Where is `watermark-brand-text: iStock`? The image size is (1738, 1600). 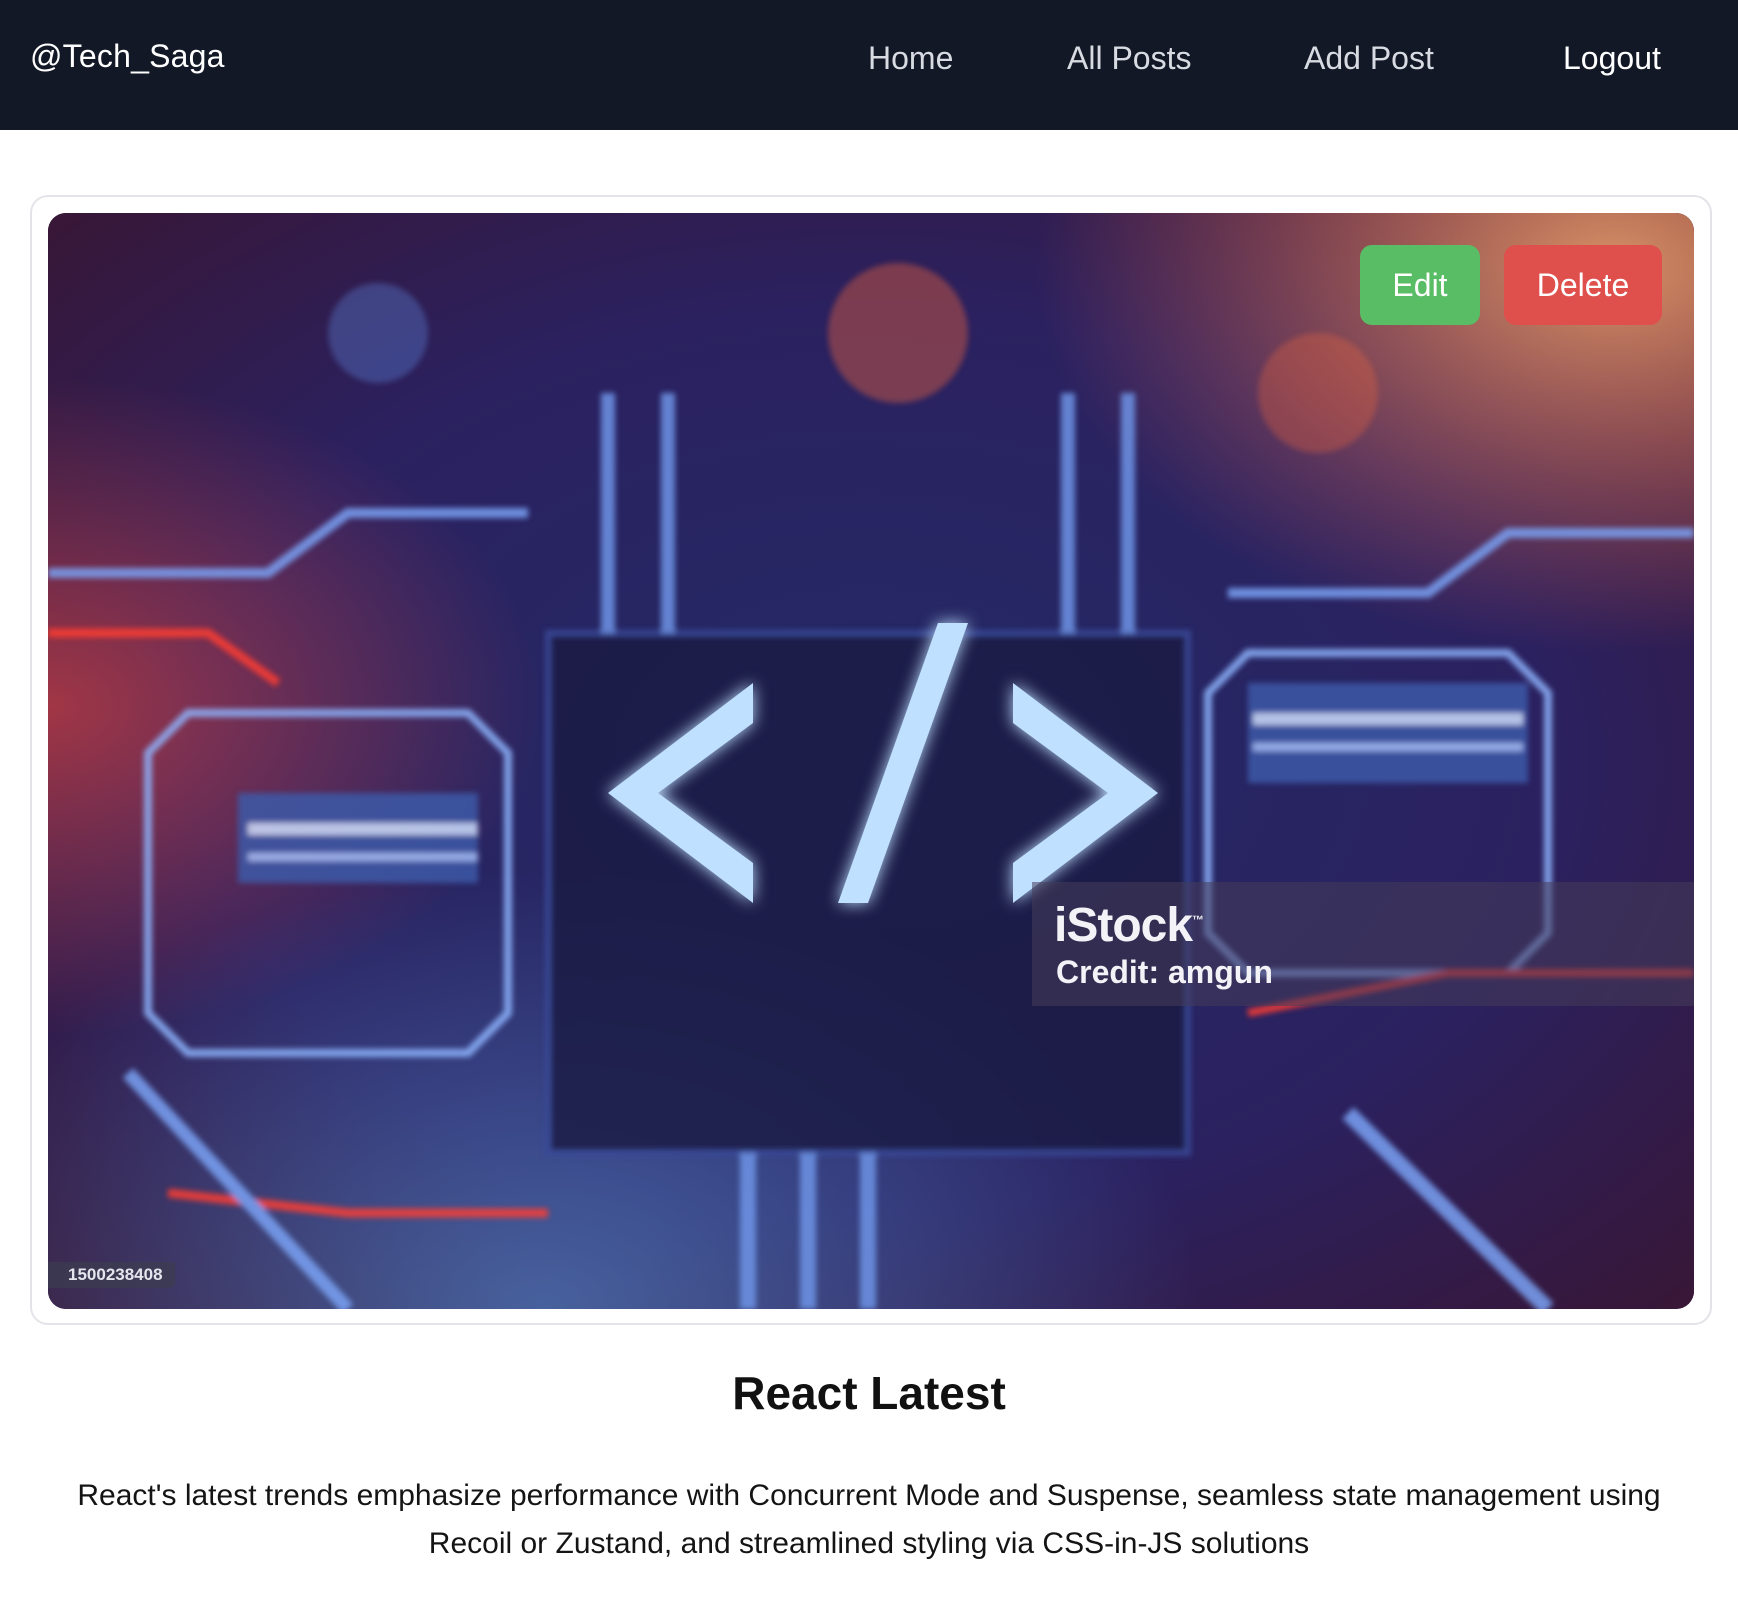
watermark-brand-text: iStock is located at coordinates (1123, 925).